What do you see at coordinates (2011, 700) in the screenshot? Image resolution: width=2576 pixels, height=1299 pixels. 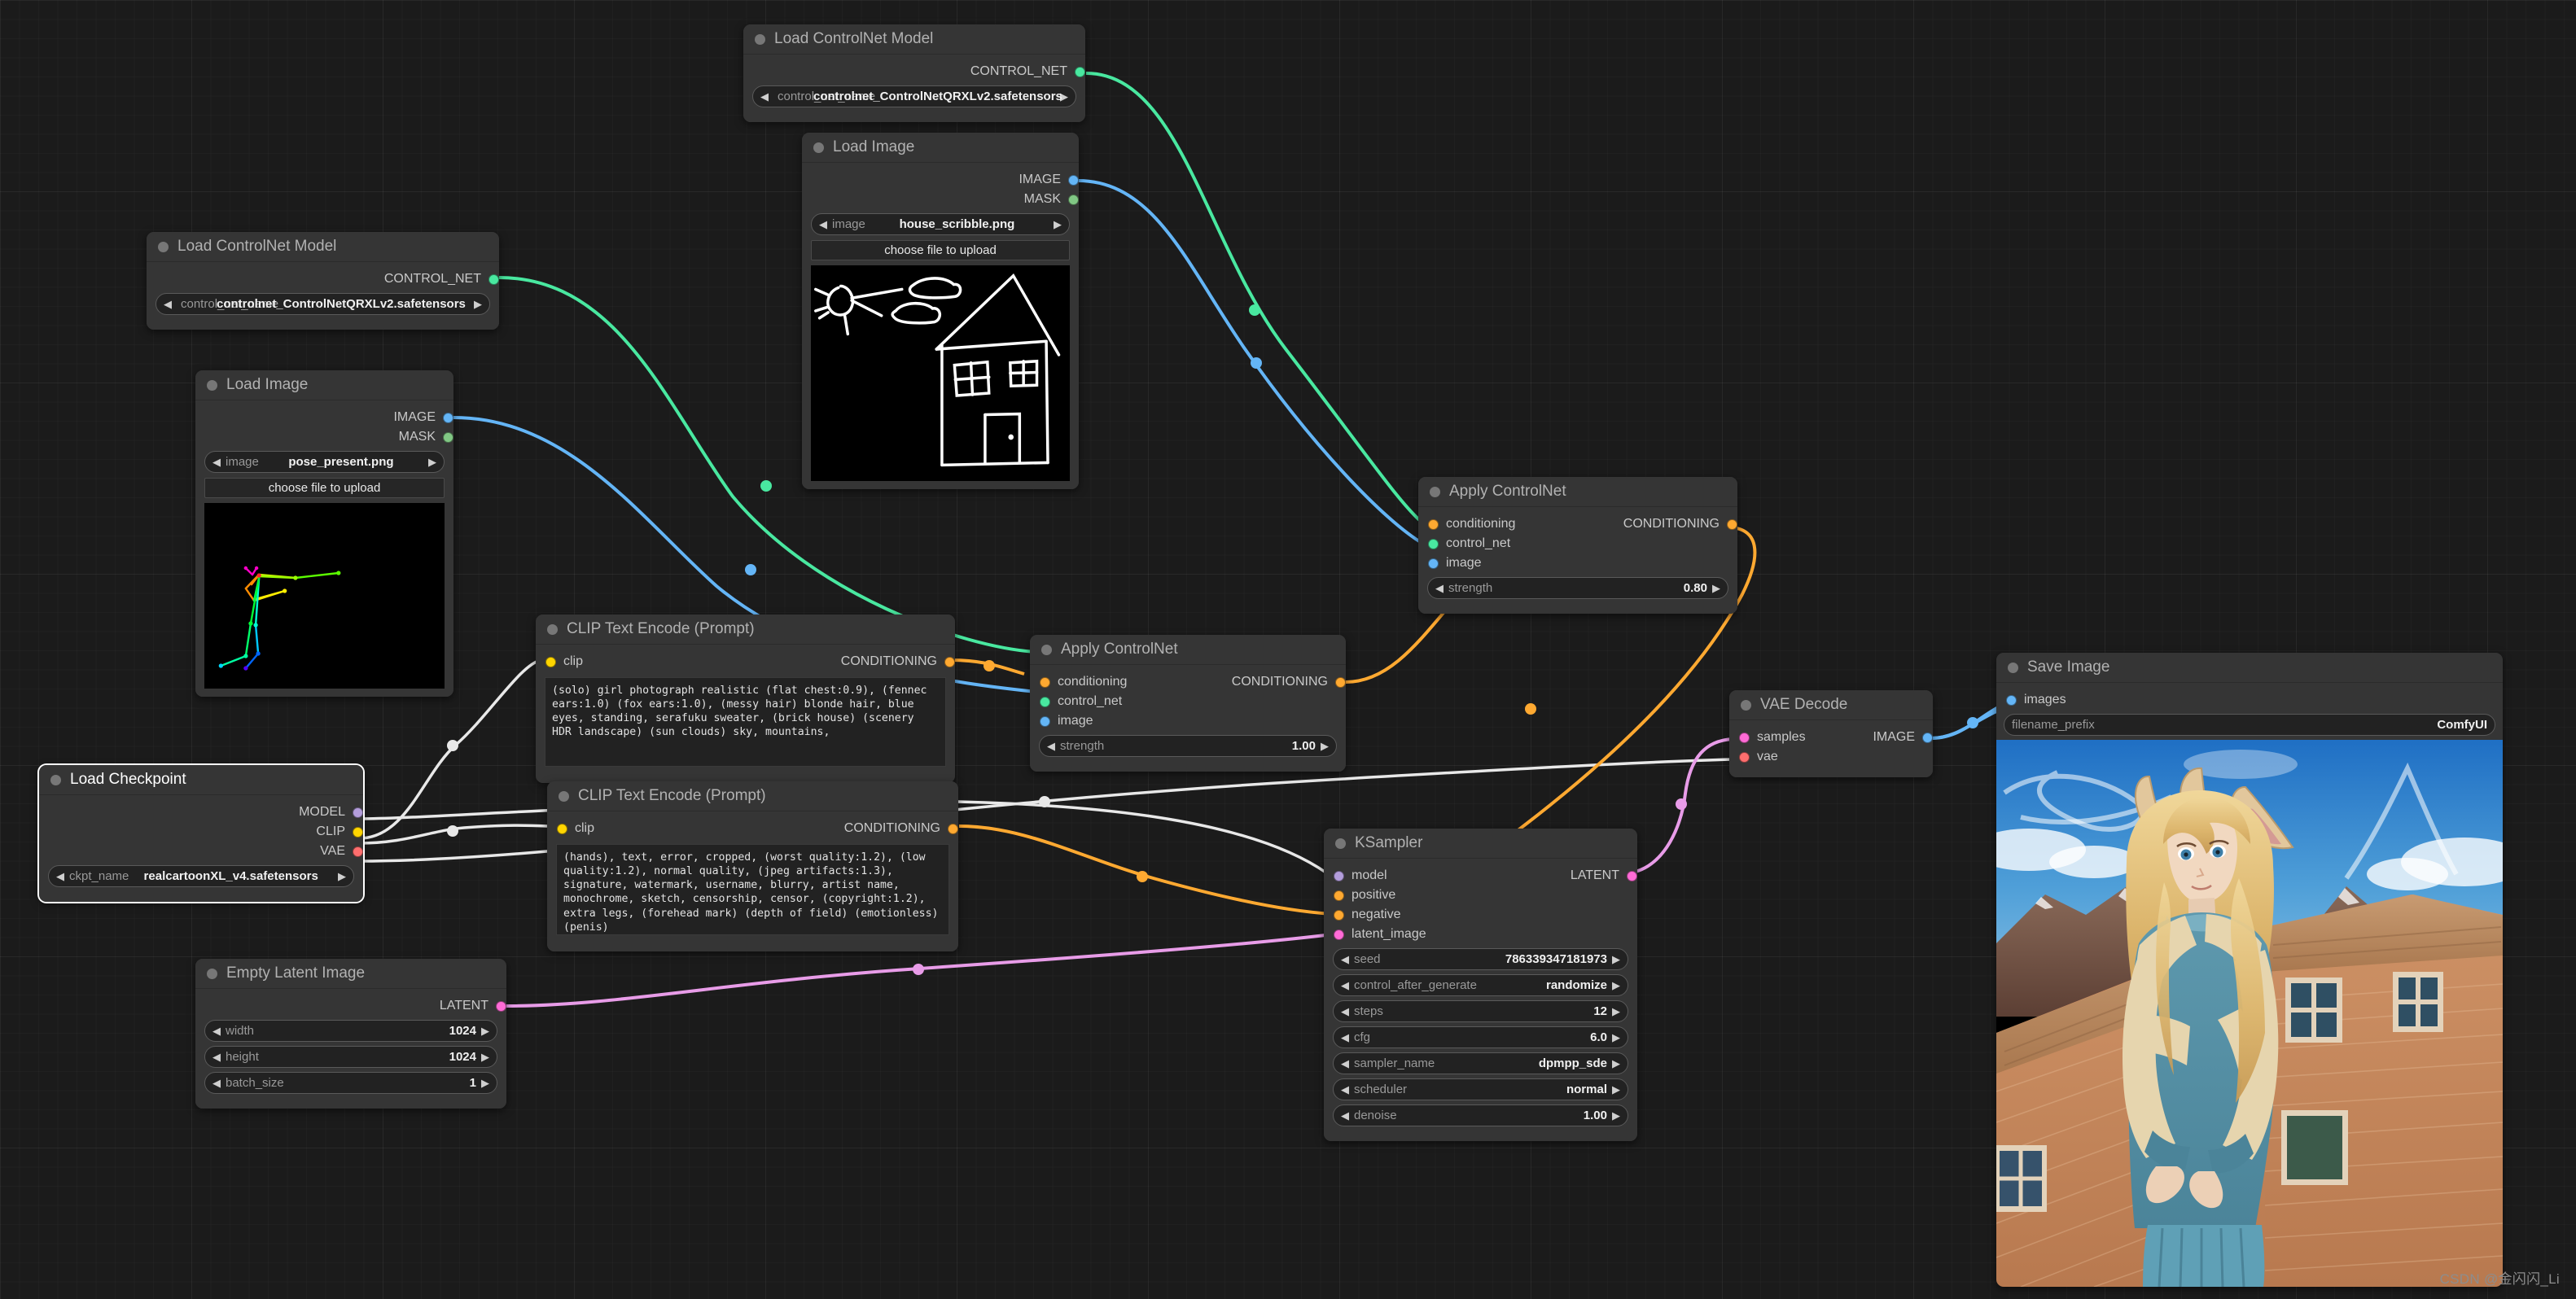 I see `input-slot-images` at bounding box center [2011, 700].